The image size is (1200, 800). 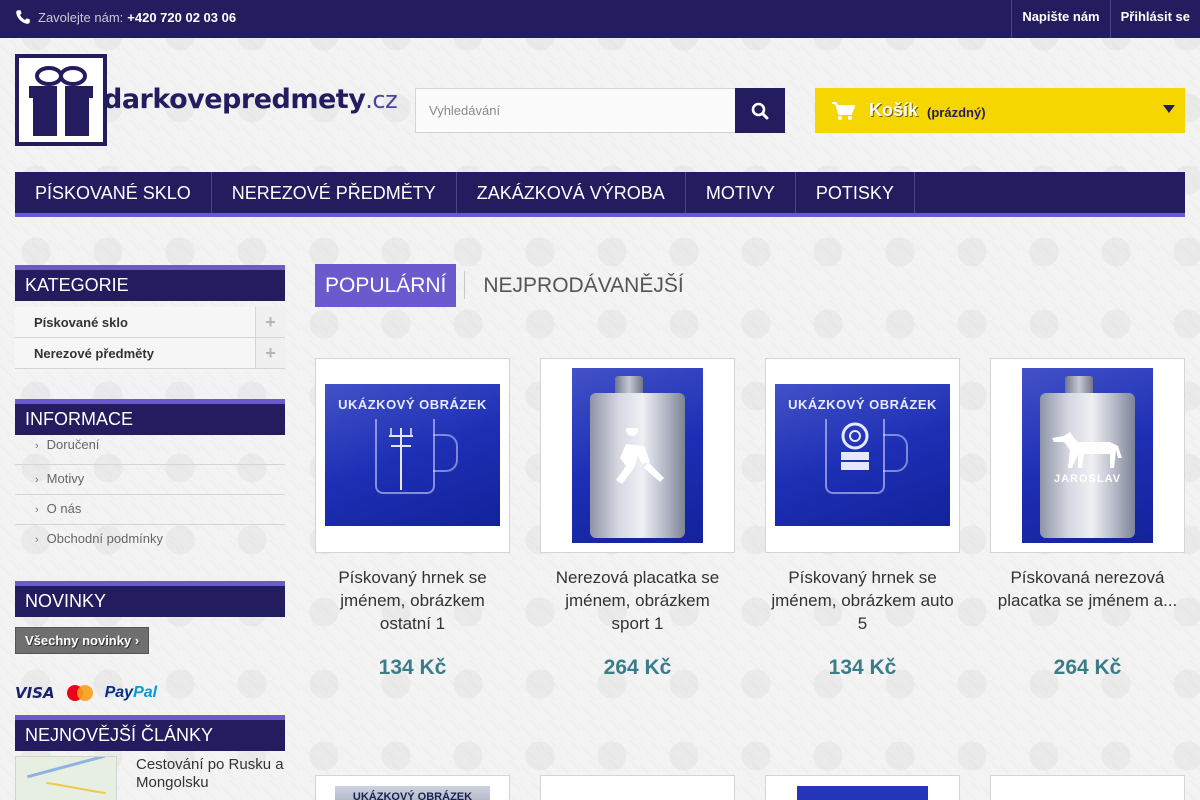 I want to click on phone-icon, so click(x=23, y=17).